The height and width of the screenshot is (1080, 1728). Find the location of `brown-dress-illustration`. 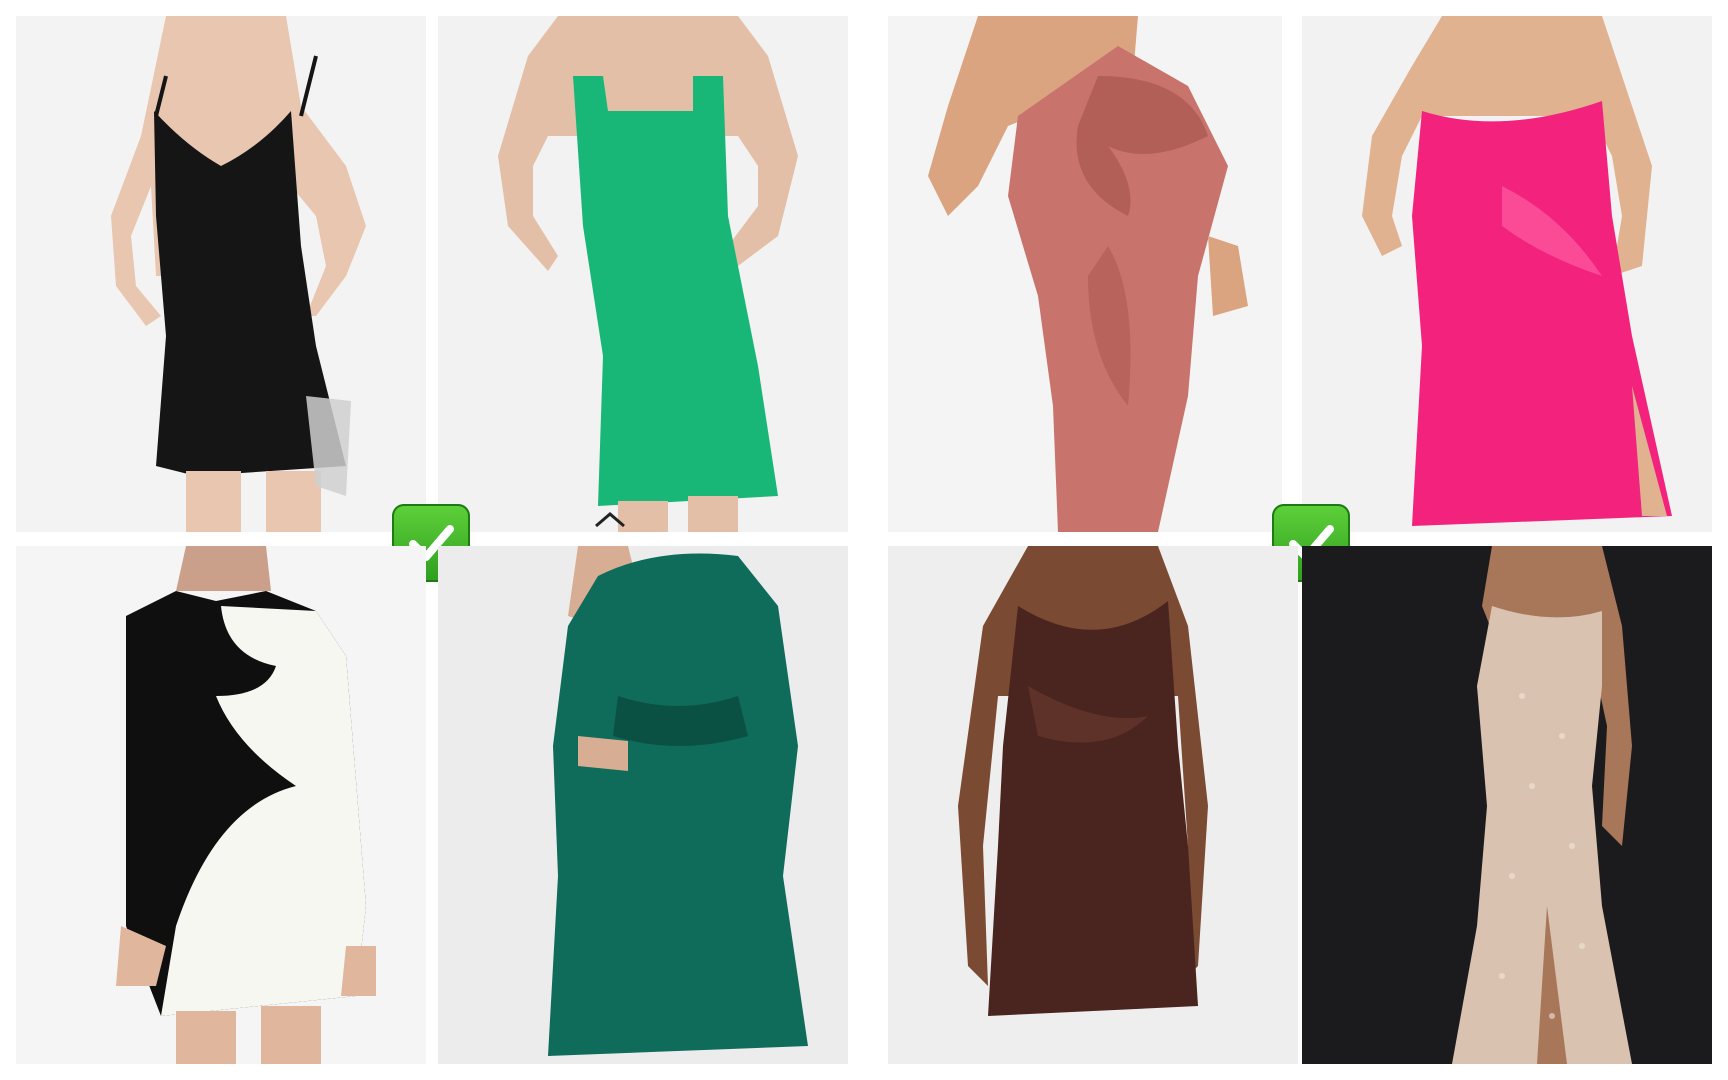

brown-dress-illustration is located at coordinates (1093, 805).